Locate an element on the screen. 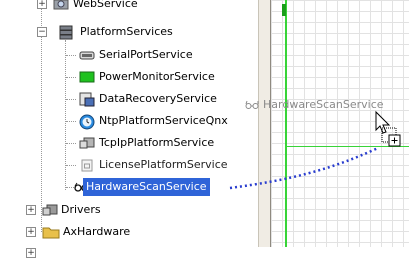 This screenshot has width=409, height=263. tree-item-label: PlatformServices is located at coordinates (126, 31).